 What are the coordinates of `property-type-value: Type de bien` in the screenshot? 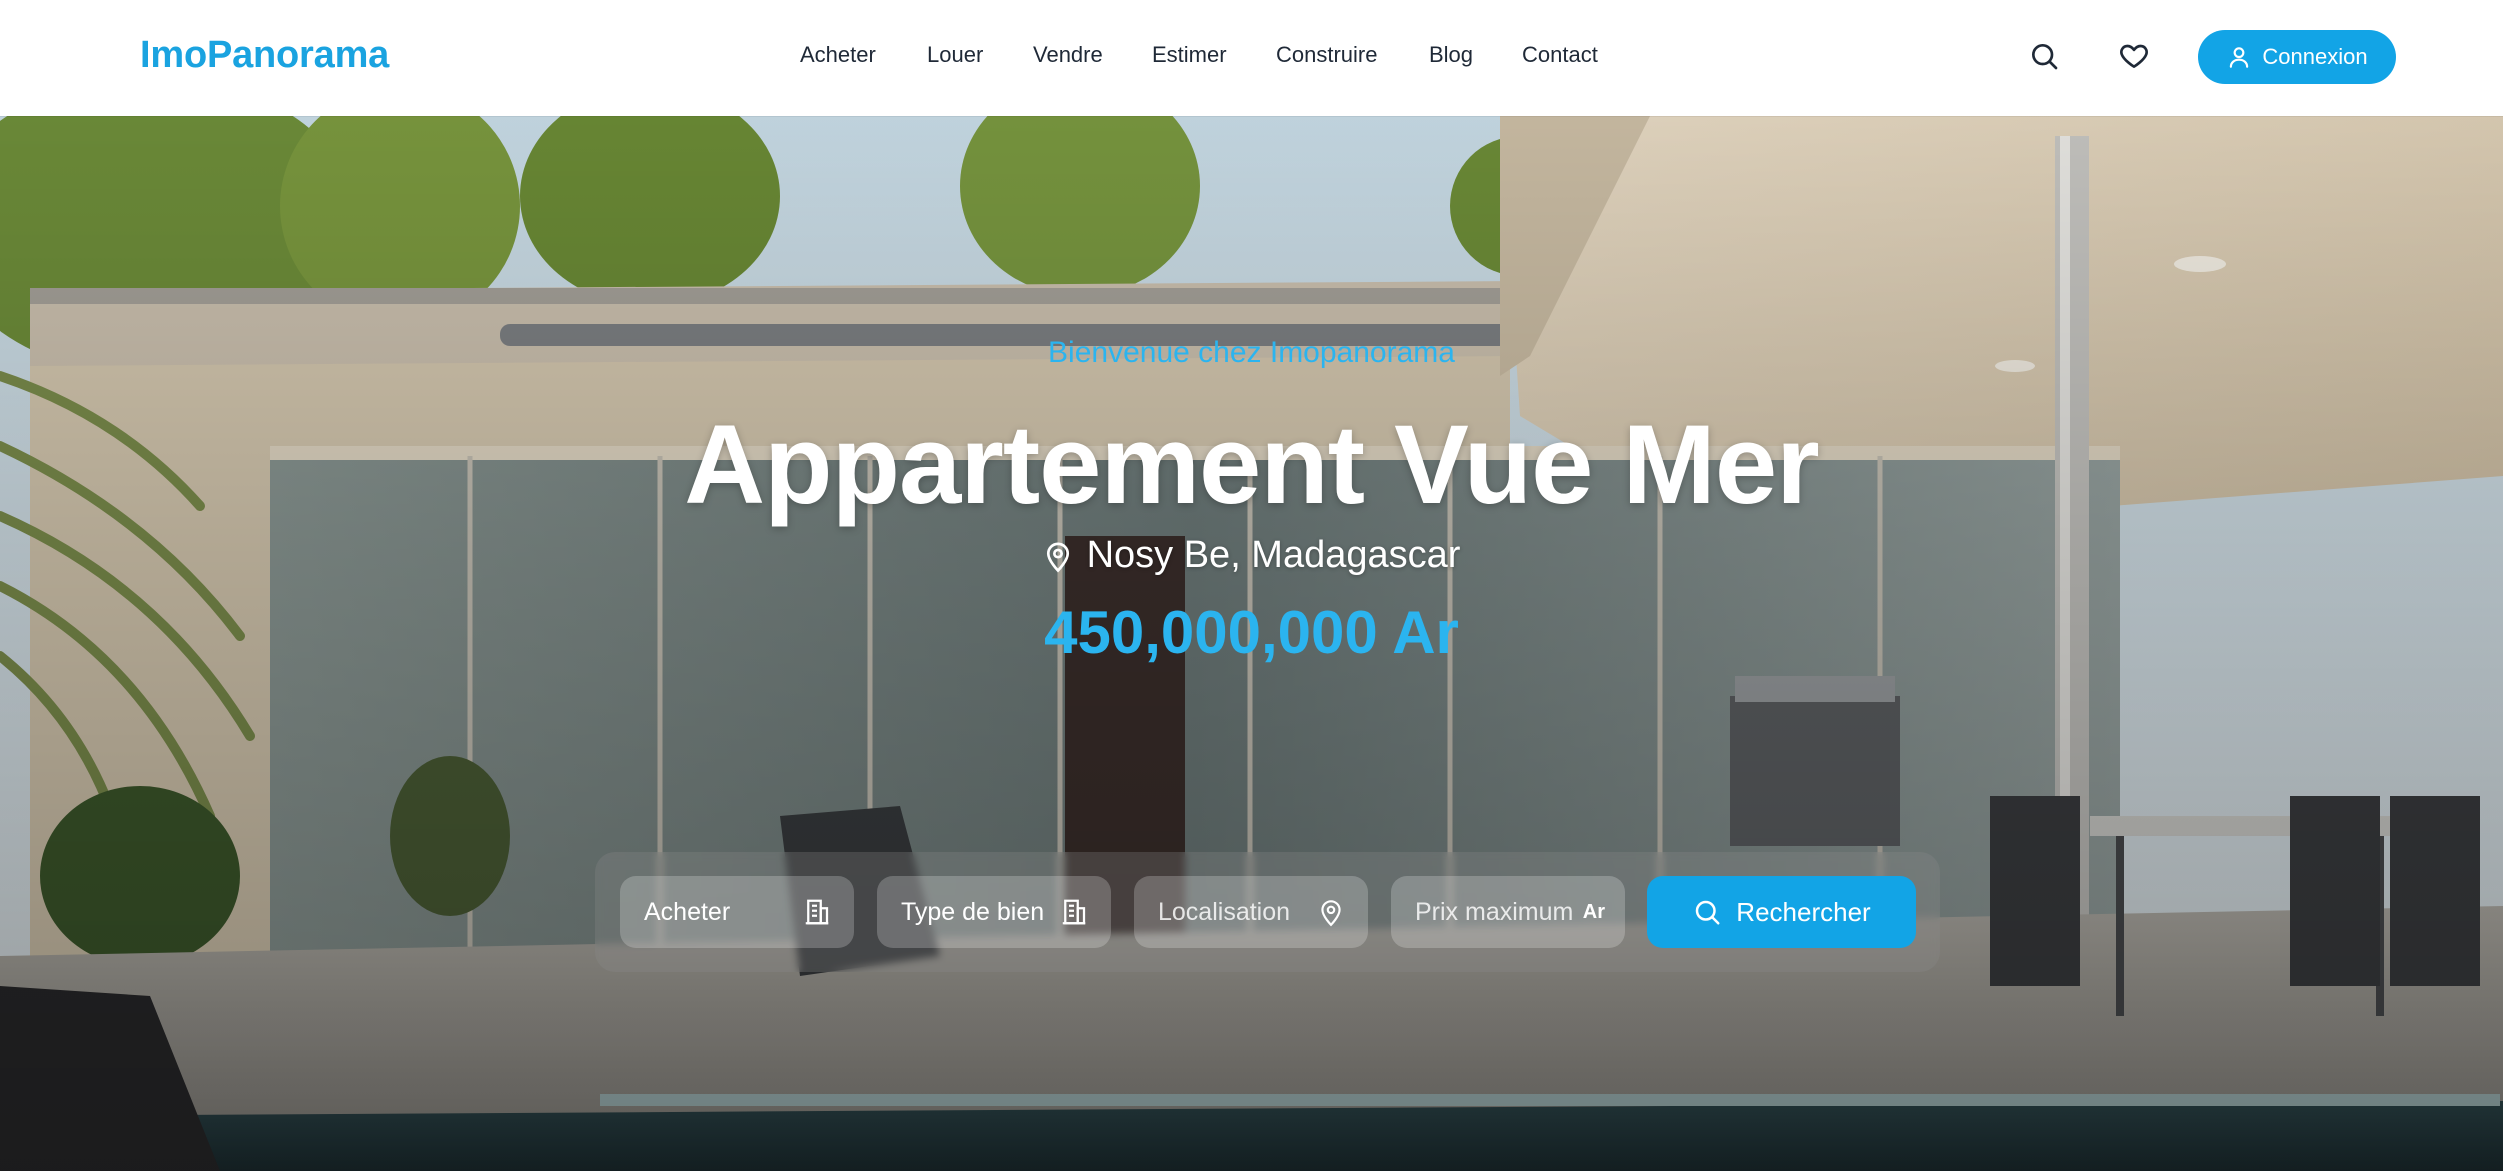 It's located at (973, 911).